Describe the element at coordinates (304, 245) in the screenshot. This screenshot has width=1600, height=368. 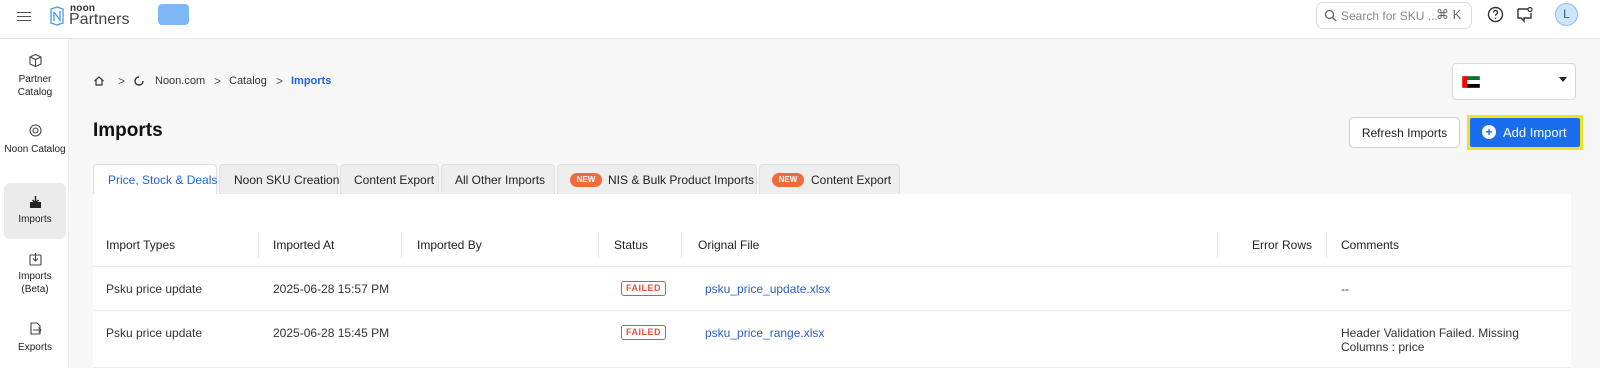
I see `header-imported-at: Imported At` at that location.